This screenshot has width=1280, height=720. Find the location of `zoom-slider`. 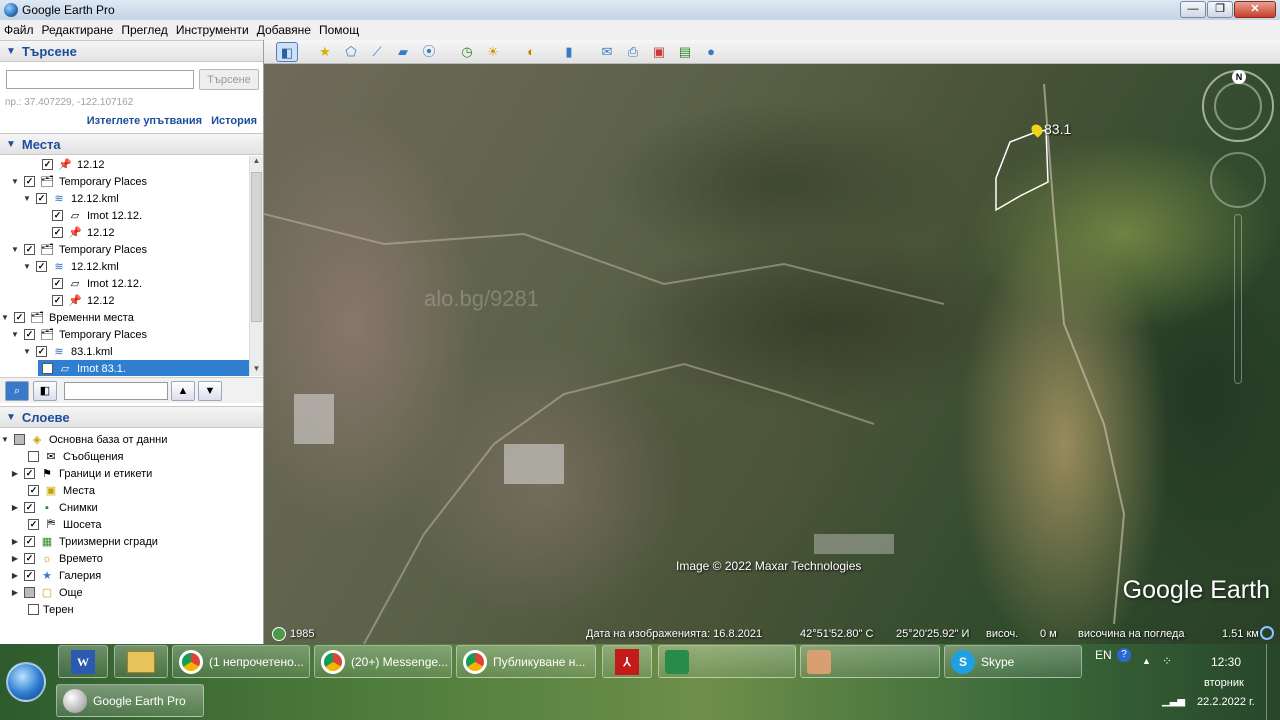

zoom-slider is located at coordinates (1238, 299).